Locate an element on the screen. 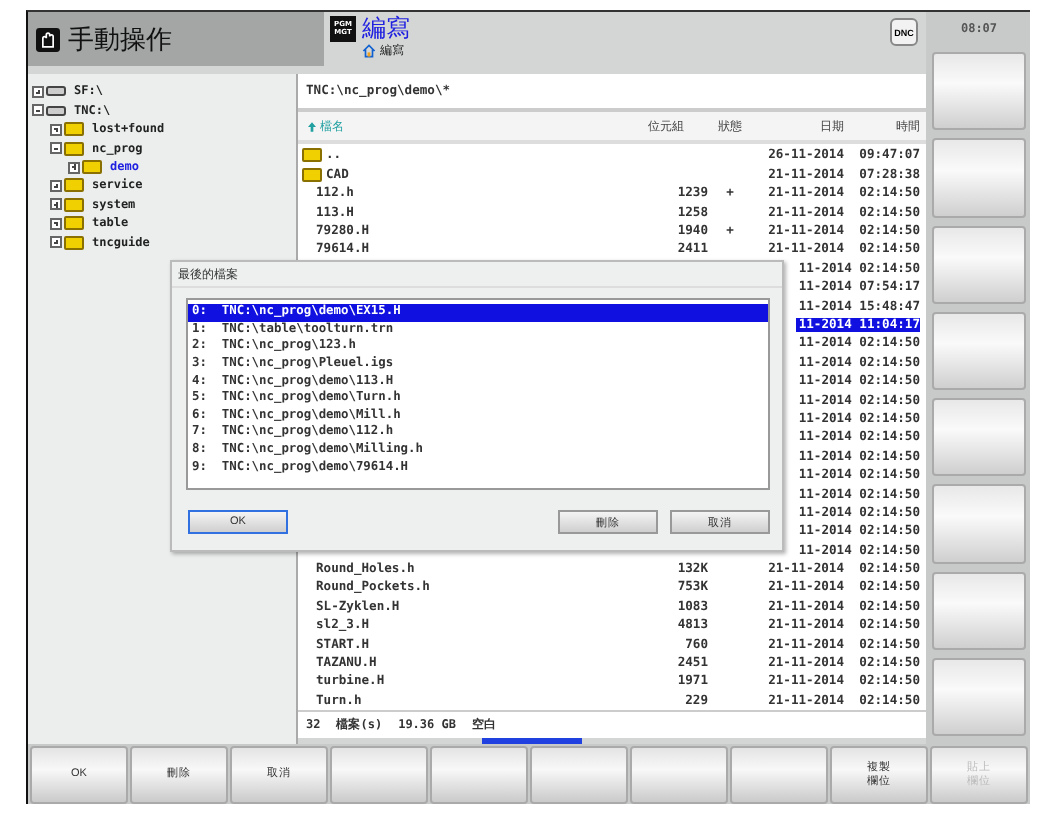 The width and height of the screenshot is (1050, 816). home-icon is located at coordinates (369, 51).